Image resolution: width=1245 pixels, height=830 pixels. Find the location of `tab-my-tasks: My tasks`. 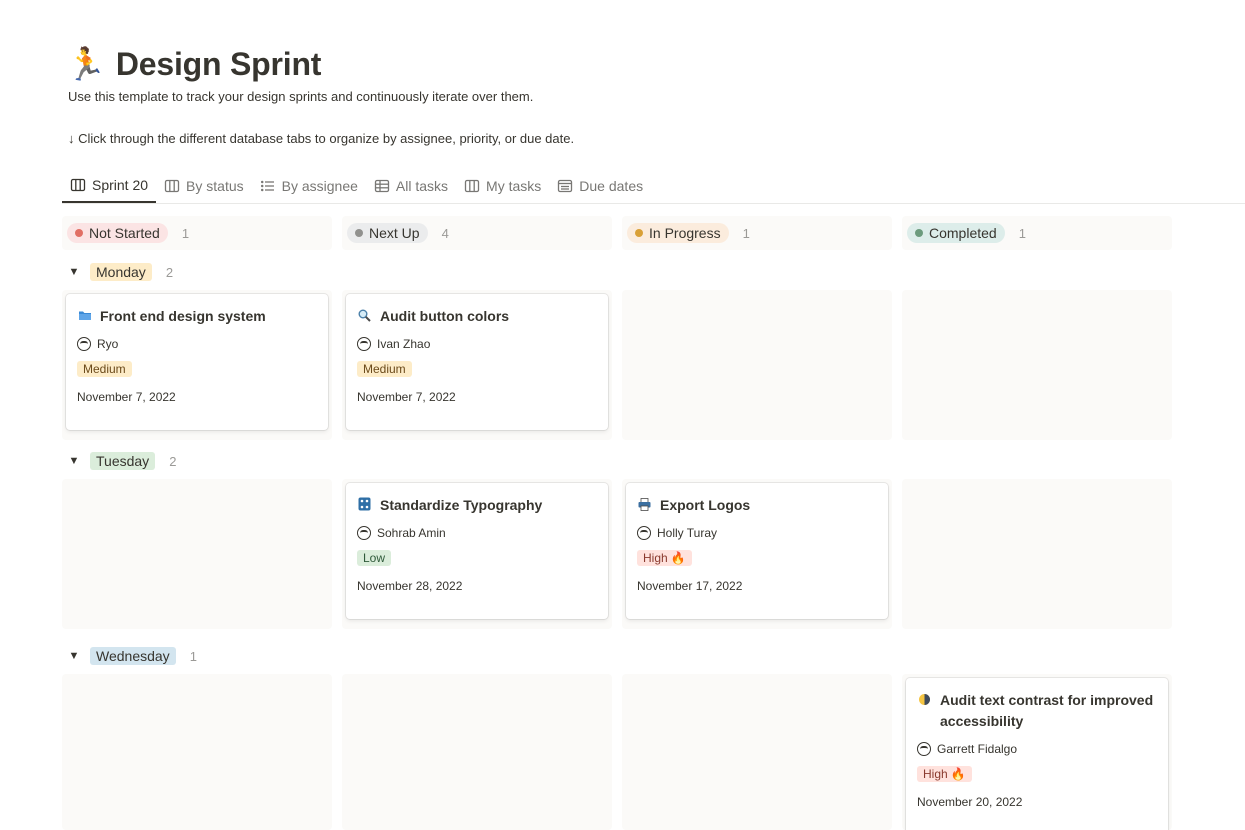

tab-my-tasks: My tasks is located at coordinates (502, 185).